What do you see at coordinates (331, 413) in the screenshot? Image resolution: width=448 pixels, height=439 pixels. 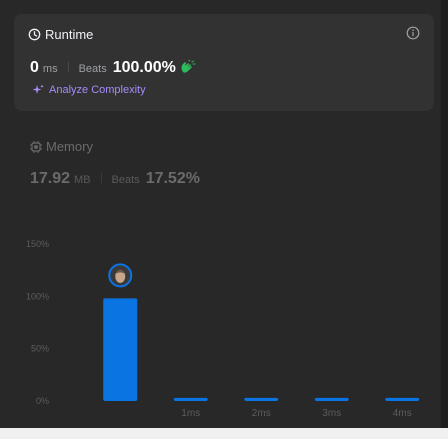 I see `x-tick-label: 3ms` at bounding box center [331, 413].